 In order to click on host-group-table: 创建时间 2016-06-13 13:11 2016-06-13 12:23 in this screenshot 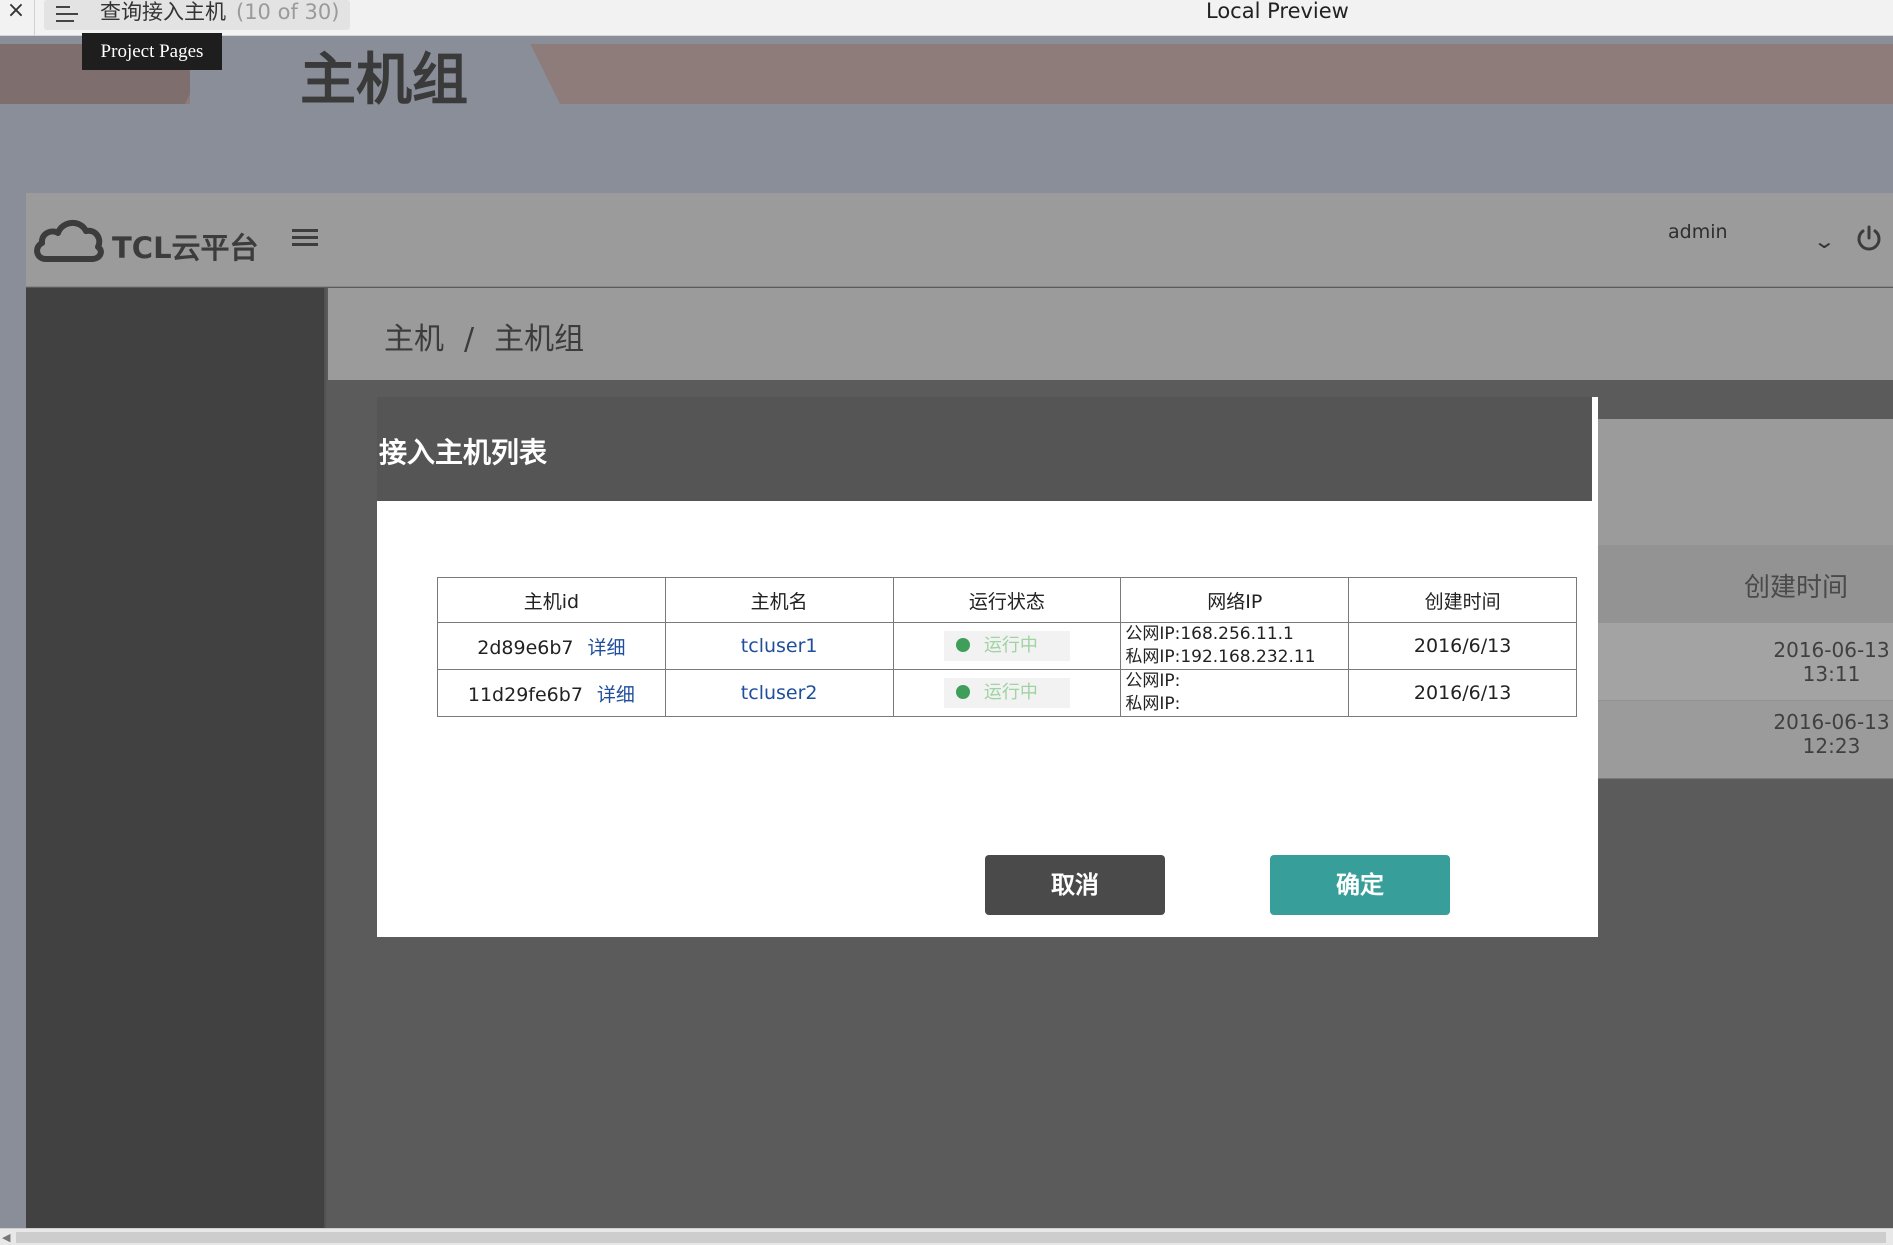, I will do `click(1741, 599)`.